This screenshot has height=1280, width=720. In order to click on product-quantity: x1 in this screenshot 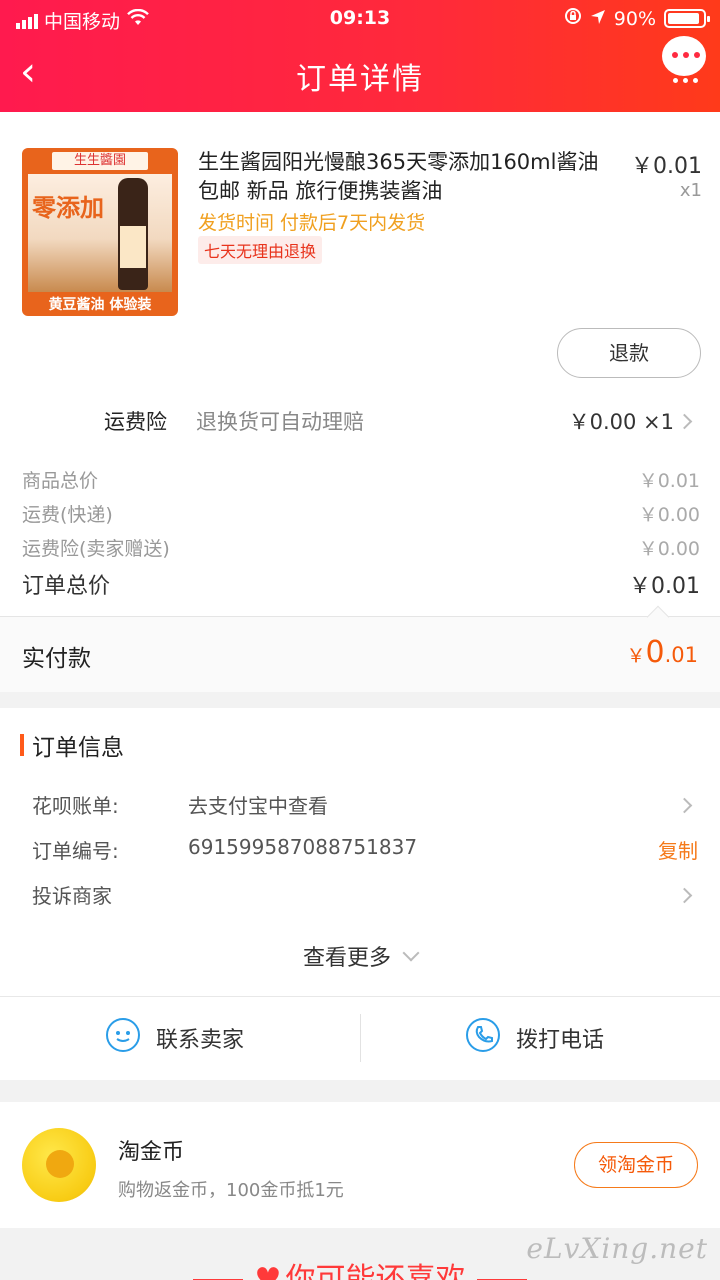, I will do `click(690, 190)`.